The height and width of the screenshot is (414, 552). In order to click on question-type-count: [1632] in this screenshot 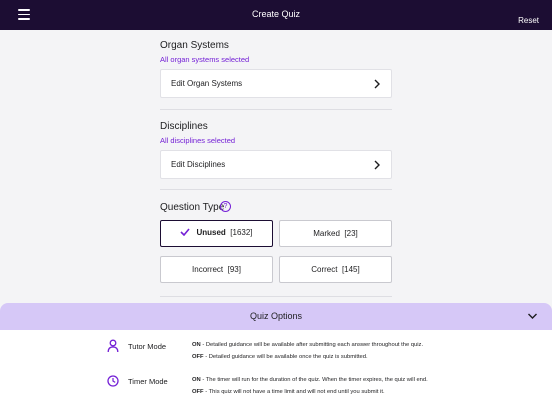, I will do `click(241, 232)`.